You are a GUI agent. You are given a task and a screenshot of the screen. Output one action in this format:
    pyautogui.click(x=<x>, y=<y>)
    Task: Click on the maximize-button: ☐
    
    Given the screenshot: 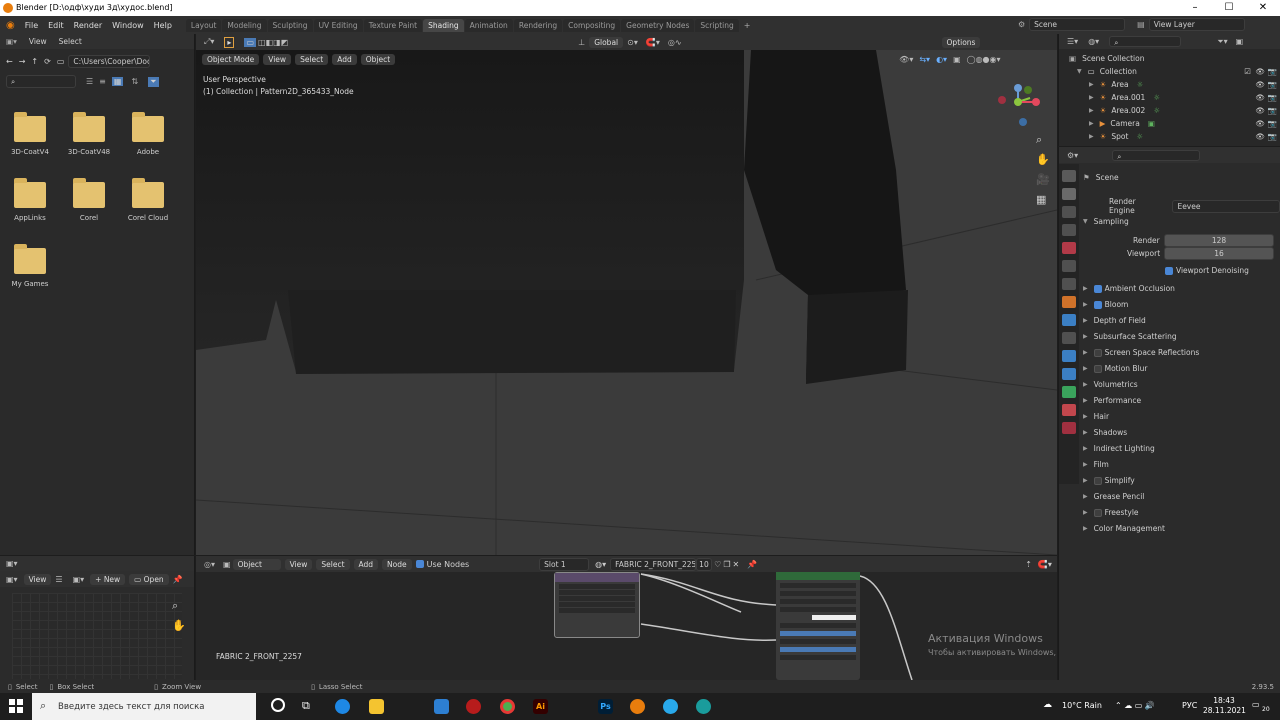 What is the action you would take?
    pyautogui.click(x=1229, y=8)
    